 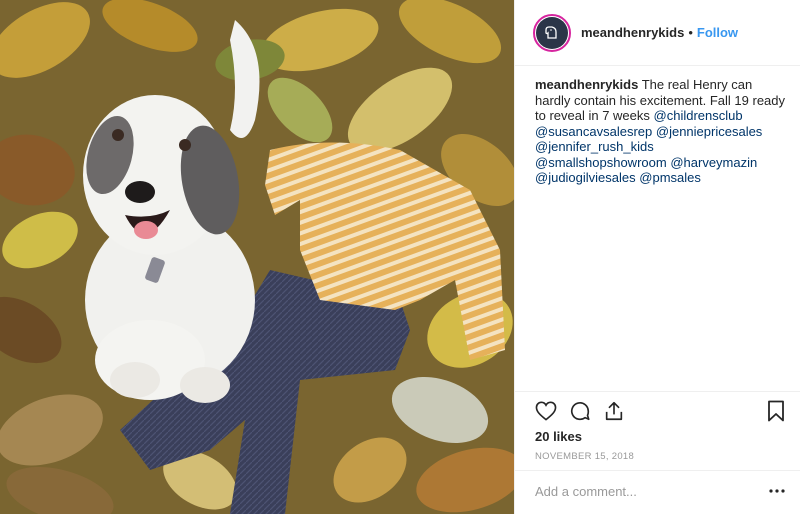 I want to click on comment-box, so click(x=661, y=491).